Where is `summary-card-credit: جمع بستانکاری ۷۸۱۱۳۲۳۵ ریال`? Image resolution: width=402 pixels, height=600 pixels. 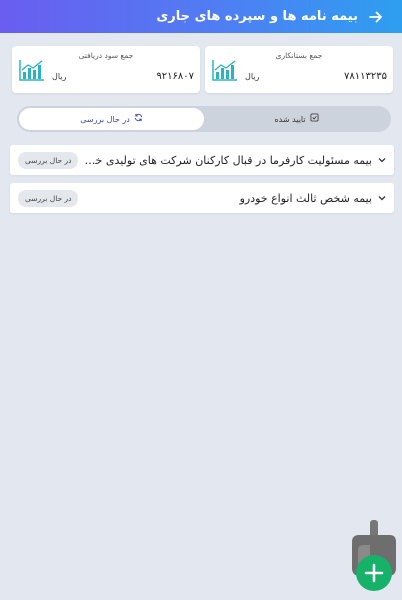
summary-card-credit: جمع بستانکاری ۷۸۱۱۳۲۳۵ ریال is located at coordinates (299, 69).